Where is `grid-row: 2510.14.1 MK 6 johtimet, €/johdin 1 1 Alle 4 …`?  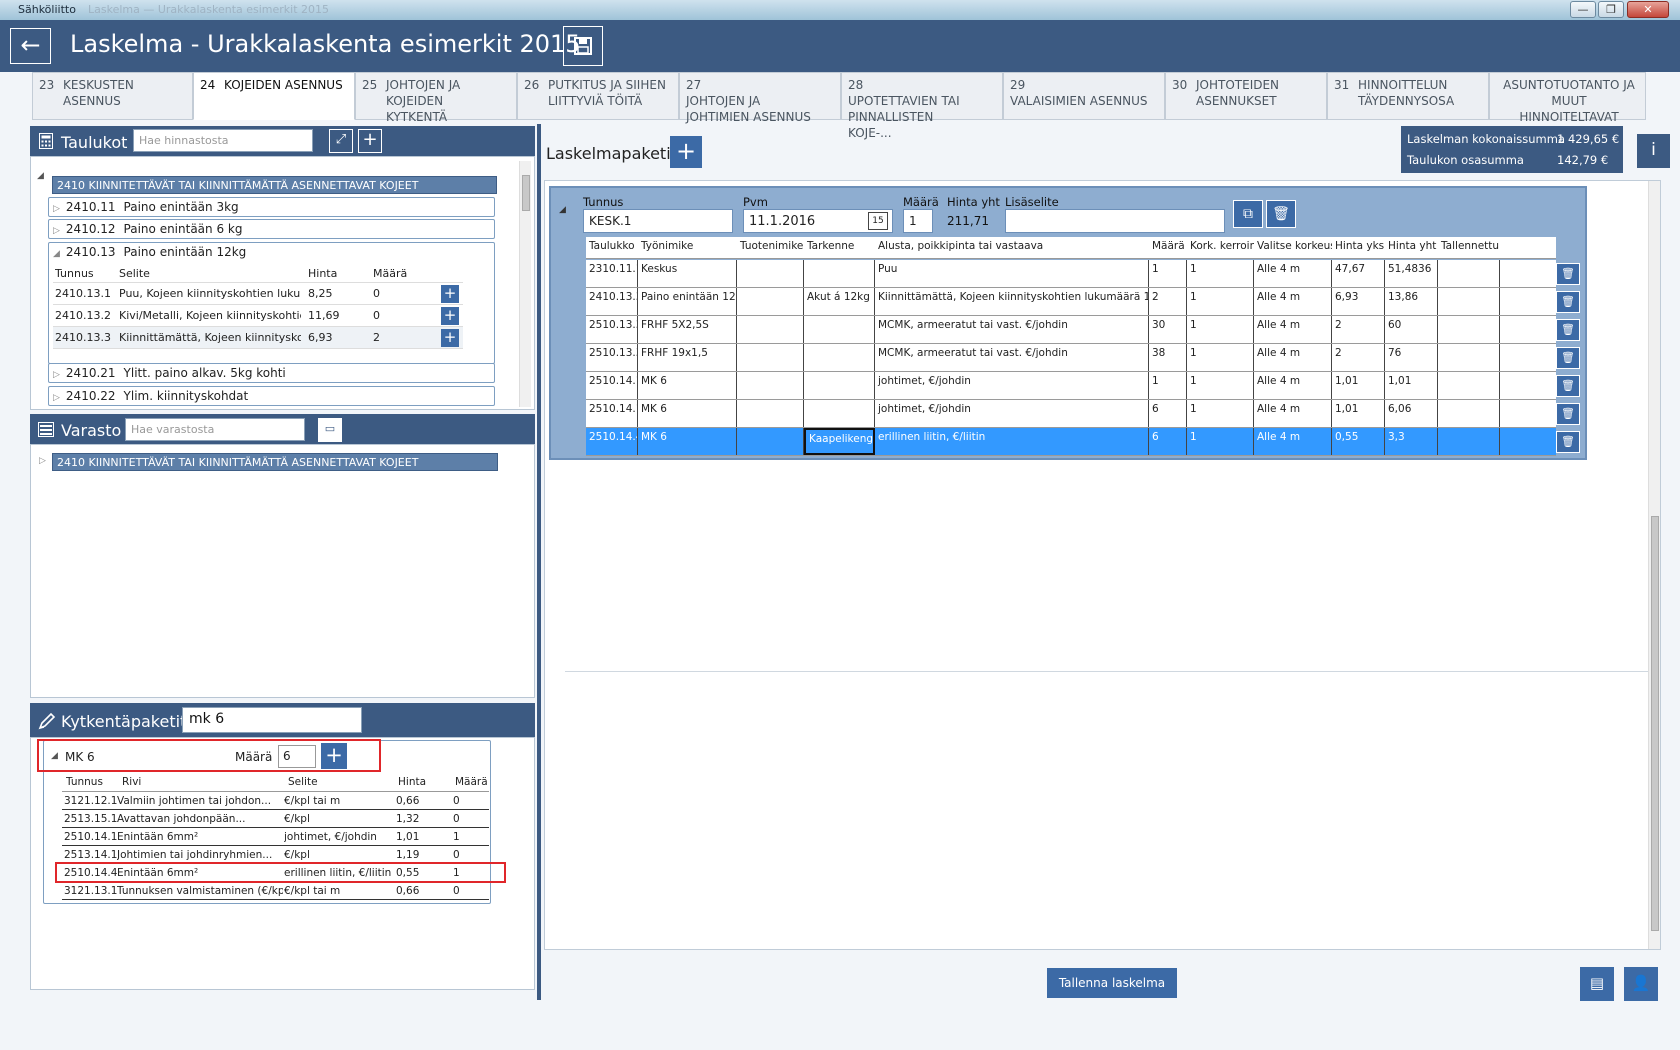
grid-row: 2510.14.1 MK 6 johtimet, €/johdin 1 1 Alle 4 … is located at coordinates (1071, 386).